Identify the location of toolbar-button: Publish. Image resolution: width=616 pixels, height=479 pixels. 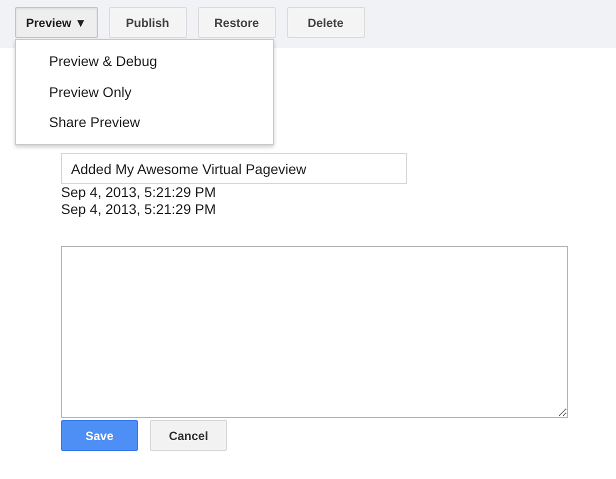
(147, 22).